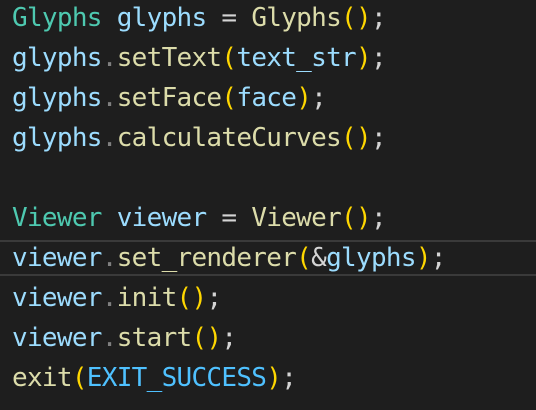 The width and height of the screenshot is (536, 410). Describe the element at coordinates (169, 58) in the screenshot. I see `method-name: setText` at that location.